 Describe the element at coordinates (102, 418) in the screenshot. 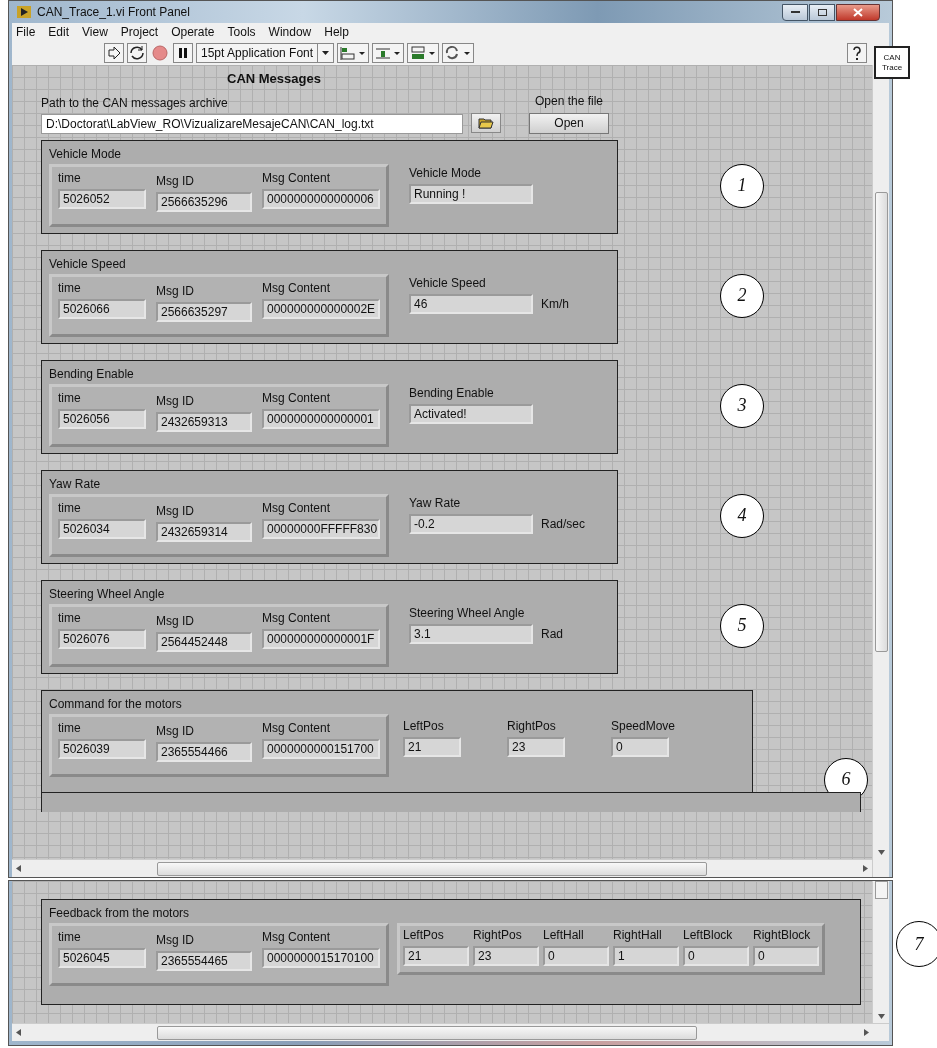

I see `value-display: 5026056` at that location.